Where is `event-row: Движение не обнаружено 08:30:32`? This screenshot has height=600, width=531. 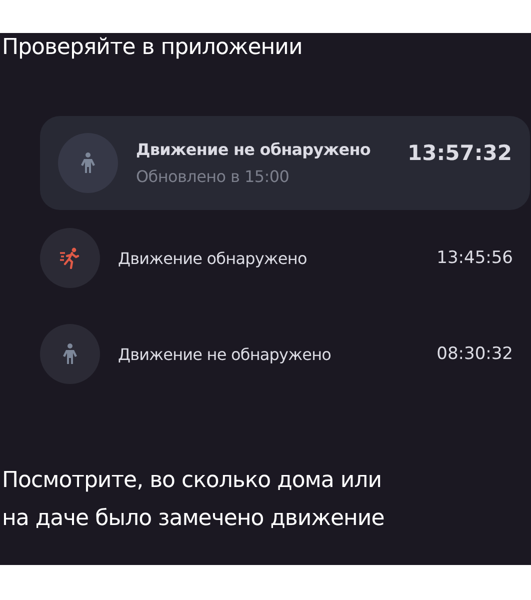 event-row: Движение не обнаружено 08:30:32 is located at coordinates (285, 354).